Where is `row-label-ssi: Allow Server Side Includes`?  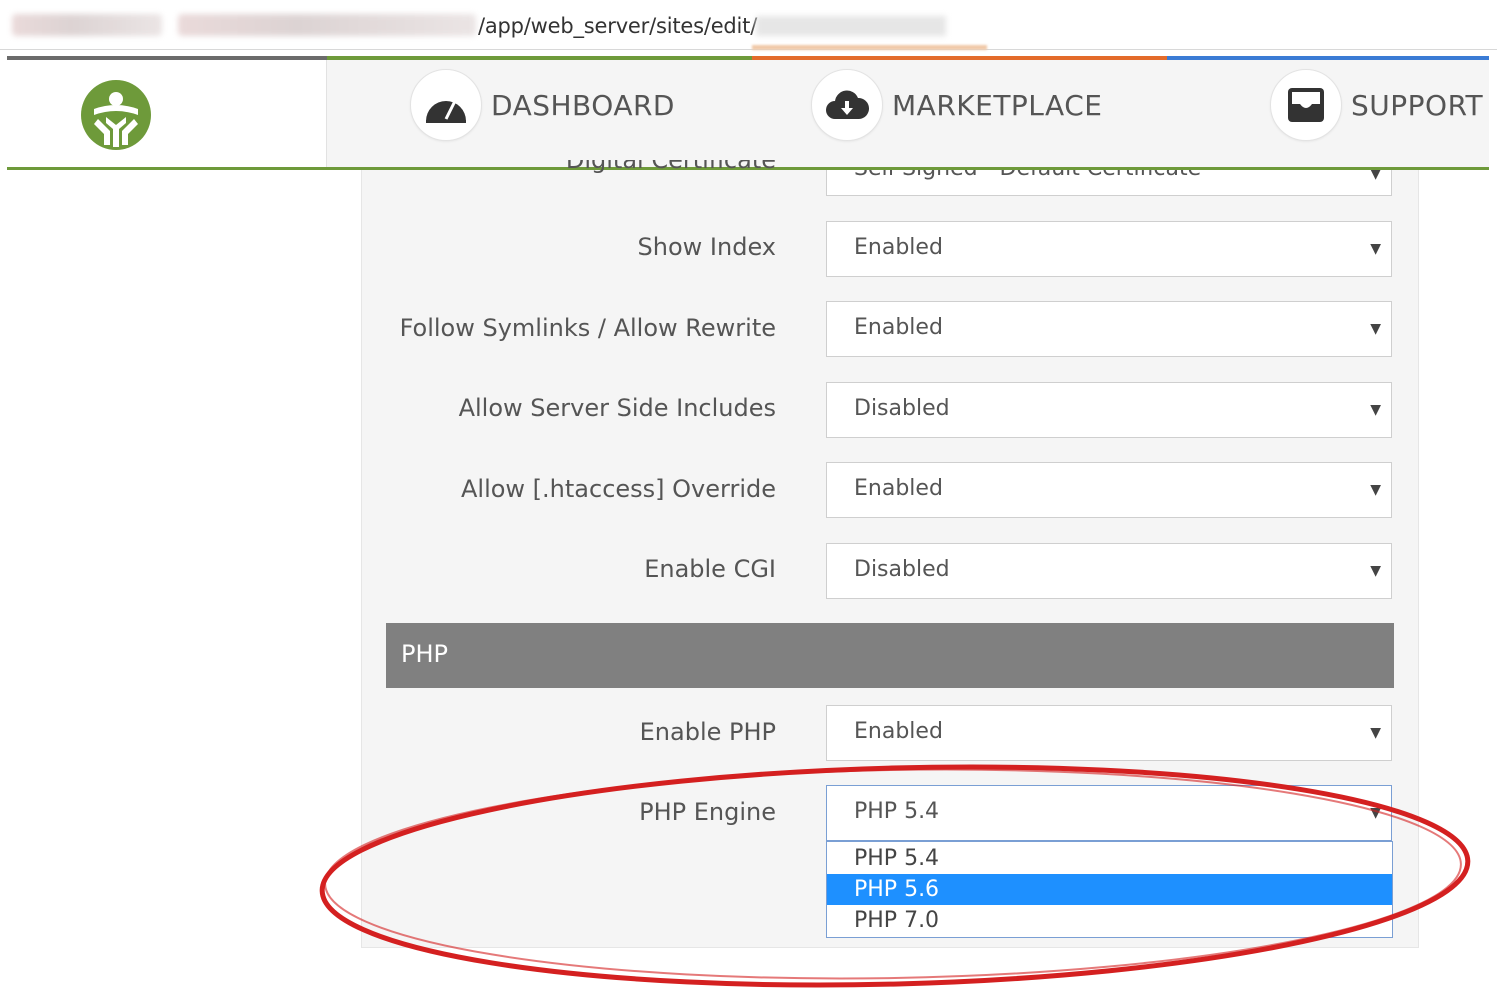
row-label-ssi: Allow Server Side Includes is located at coordinates (617, 408).